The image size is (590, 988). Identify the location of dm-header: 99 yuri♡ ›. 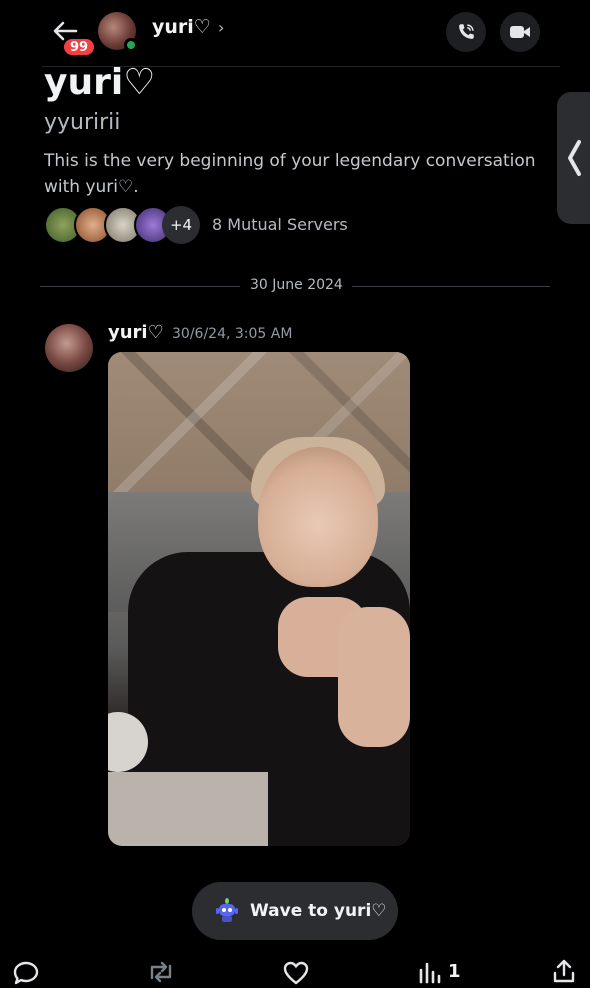
(295, 33).